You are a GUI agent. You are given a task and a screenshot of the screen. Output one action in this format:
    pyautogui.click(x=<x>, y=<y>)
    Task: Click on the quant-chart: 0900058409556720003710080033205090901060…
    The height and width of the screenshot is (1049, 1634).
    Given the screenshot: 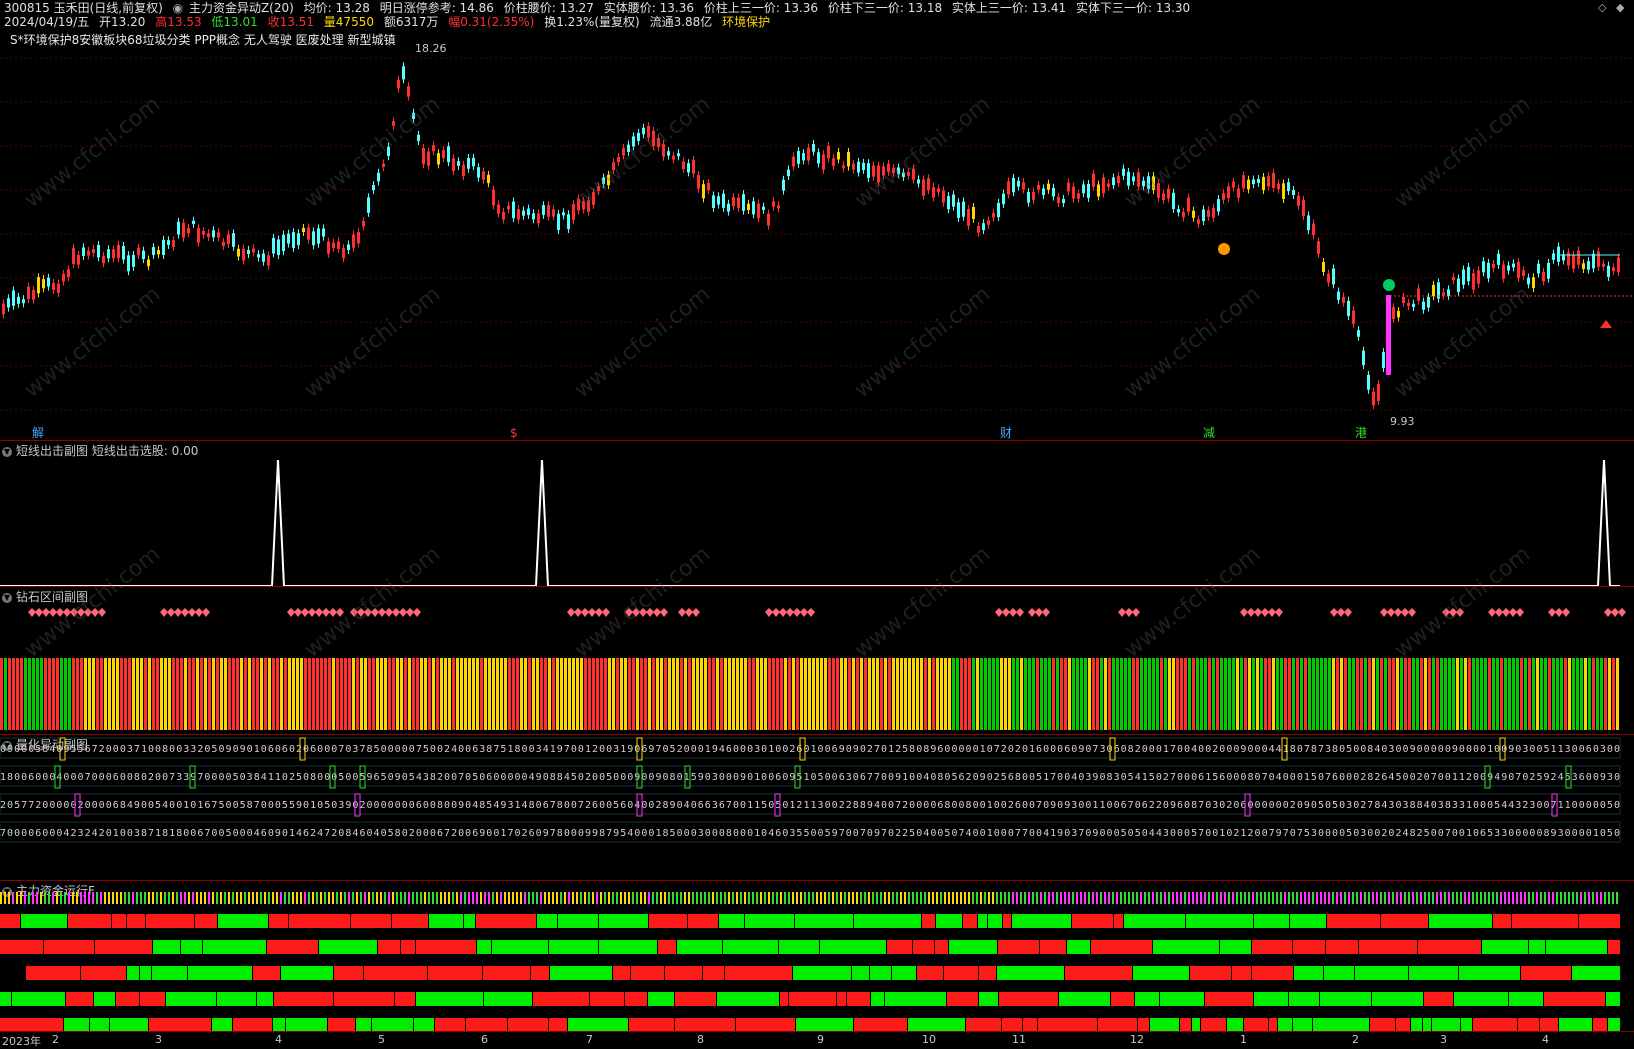 What is the action you would take?
    pyautogui.click(x=817, y=807)
    